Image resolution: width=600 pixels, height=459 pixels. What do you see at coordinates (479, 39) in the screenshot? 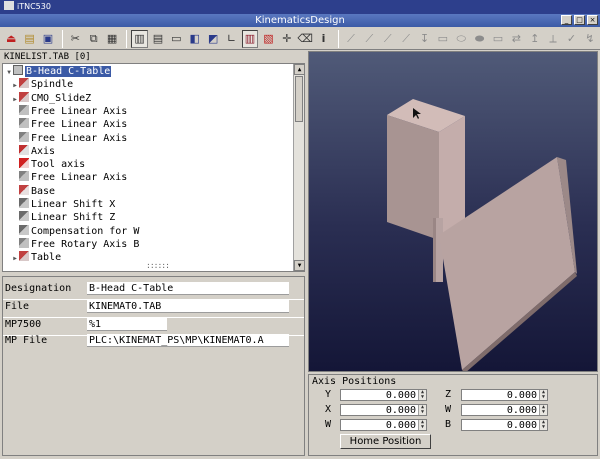
I see `axis-tool-8-icon: ⬬` at bounding box center [479, 39].